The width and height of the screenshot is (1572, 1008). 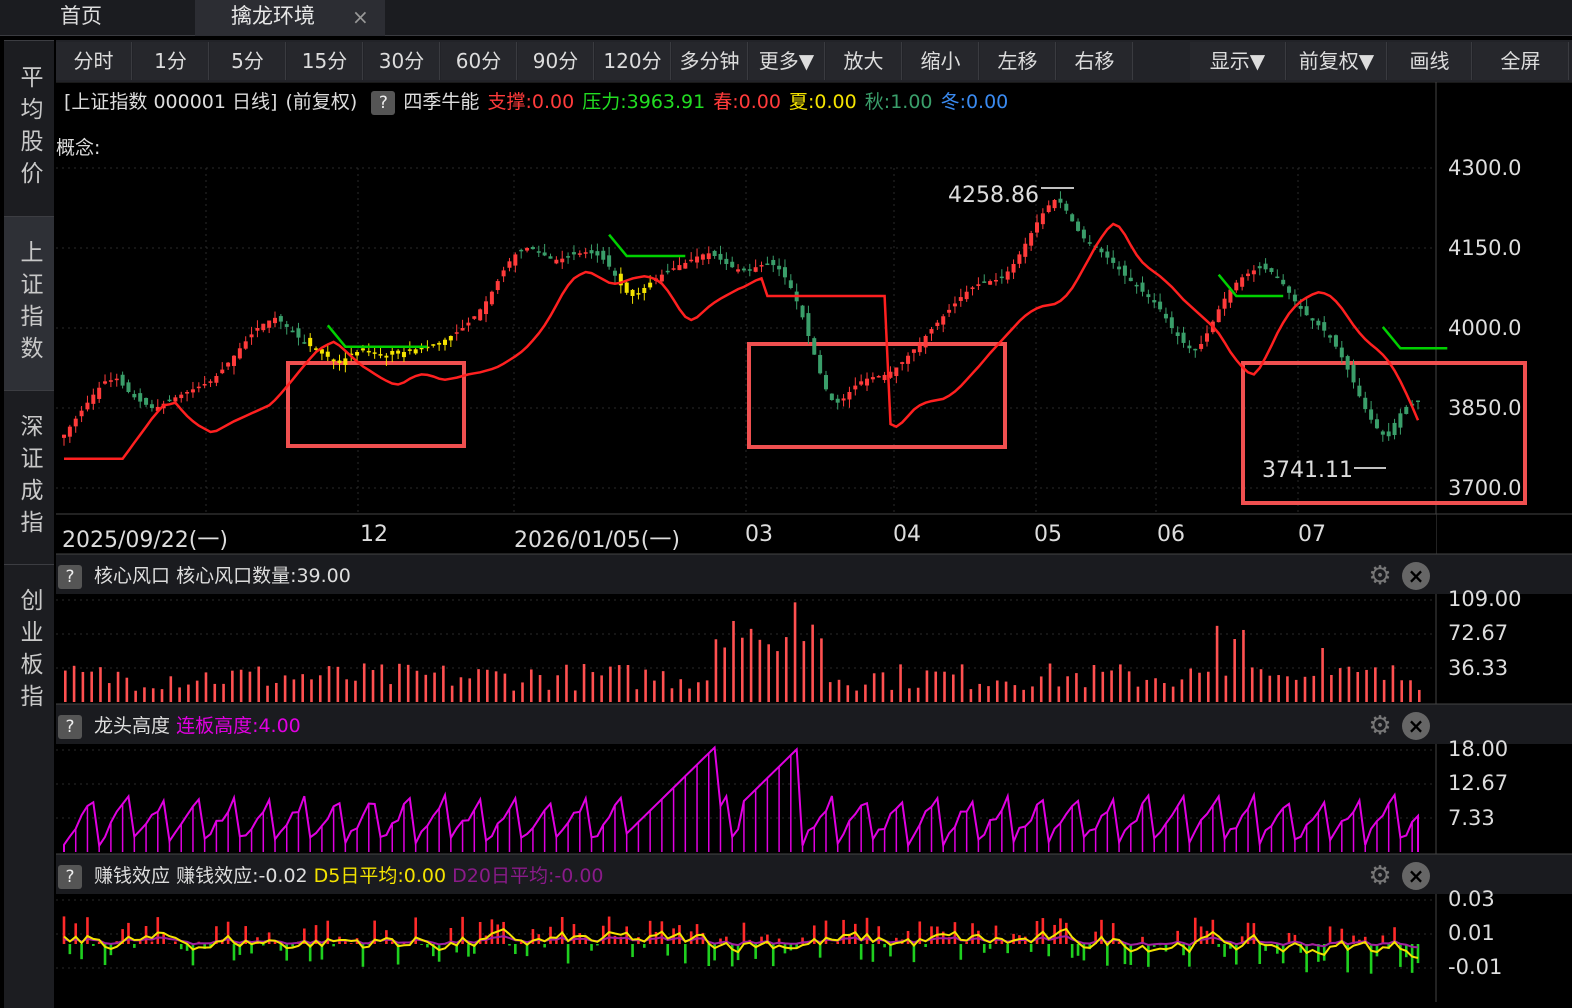 What do you see at coordinates (1337, 61) in the screenshot?
I see `btn-forward-adjust: 前复权▼` at bounding box center [1337, 61].